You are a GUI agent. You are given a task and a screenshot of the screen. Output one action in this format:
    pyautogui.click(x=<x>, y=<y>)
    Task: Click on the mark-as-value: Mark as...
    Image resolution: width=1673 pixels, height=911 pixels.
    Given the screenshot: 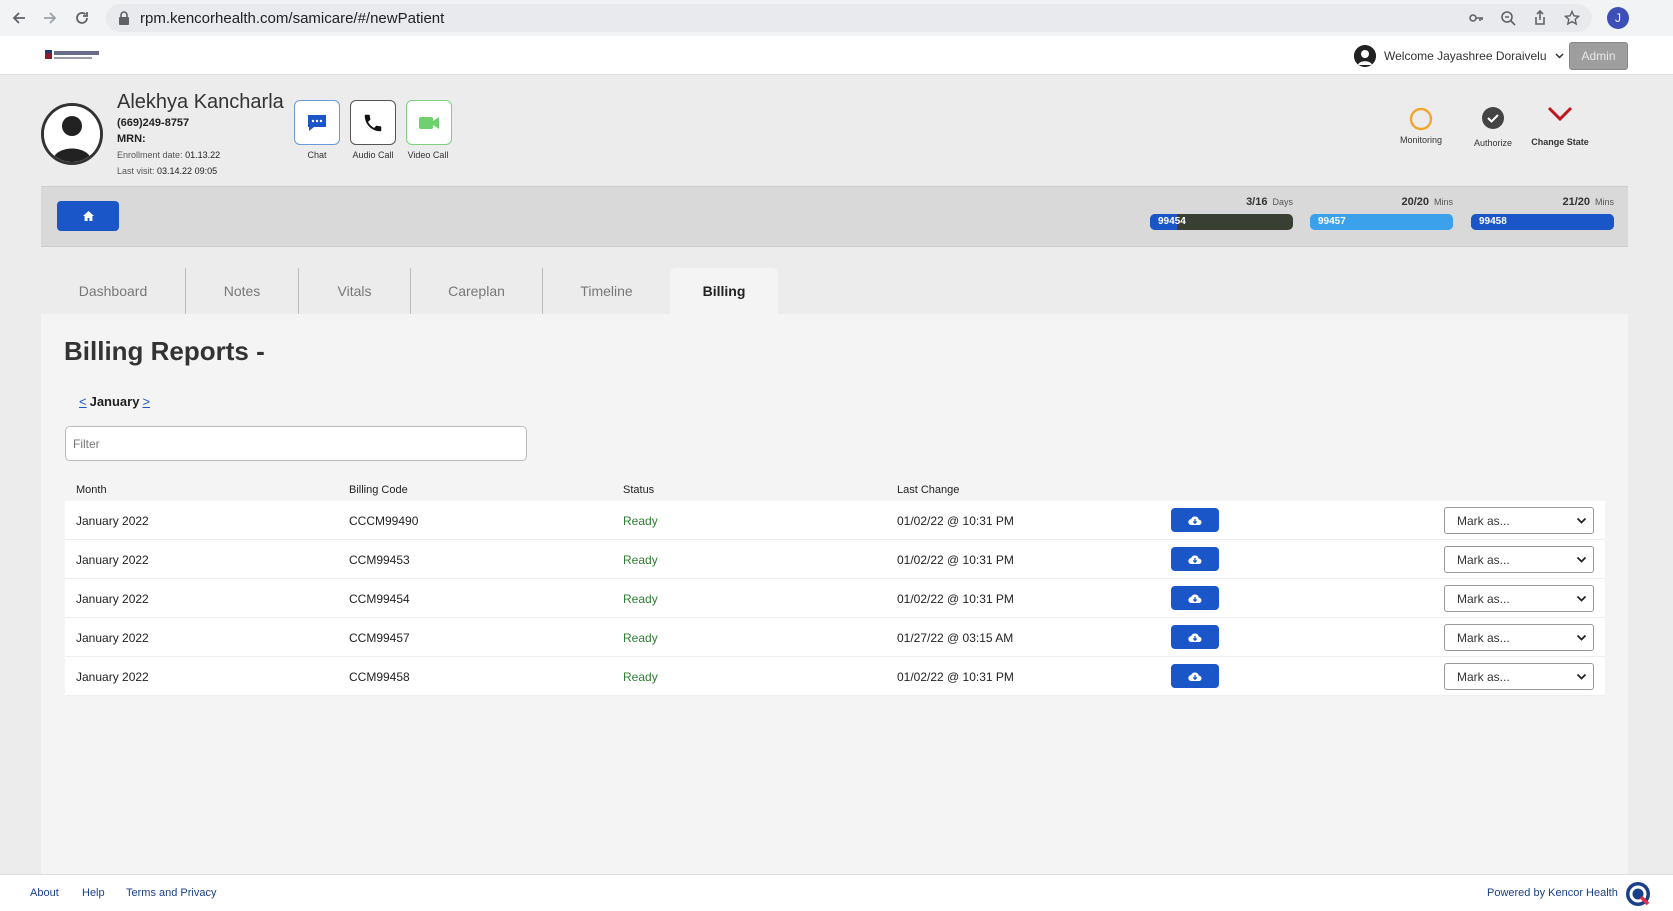 What is the action you would take?
    pyautogui.click(x=1483, y=520)
    